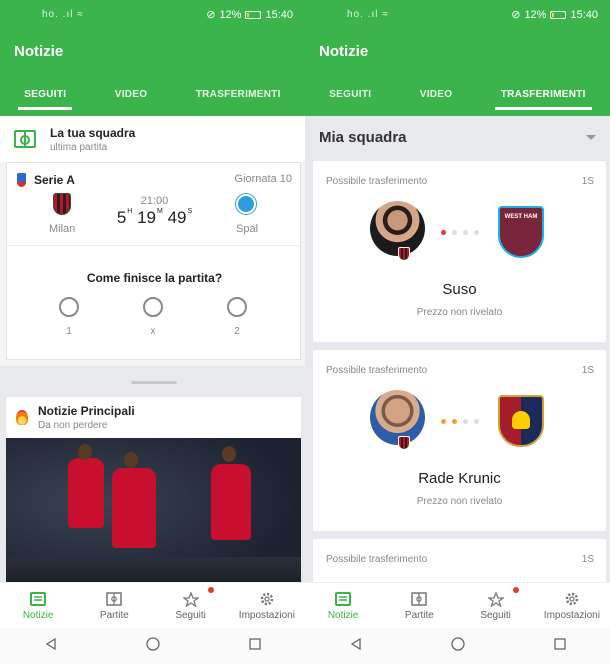  I want to click on prediction-option-1: 1, so click(69, 317).